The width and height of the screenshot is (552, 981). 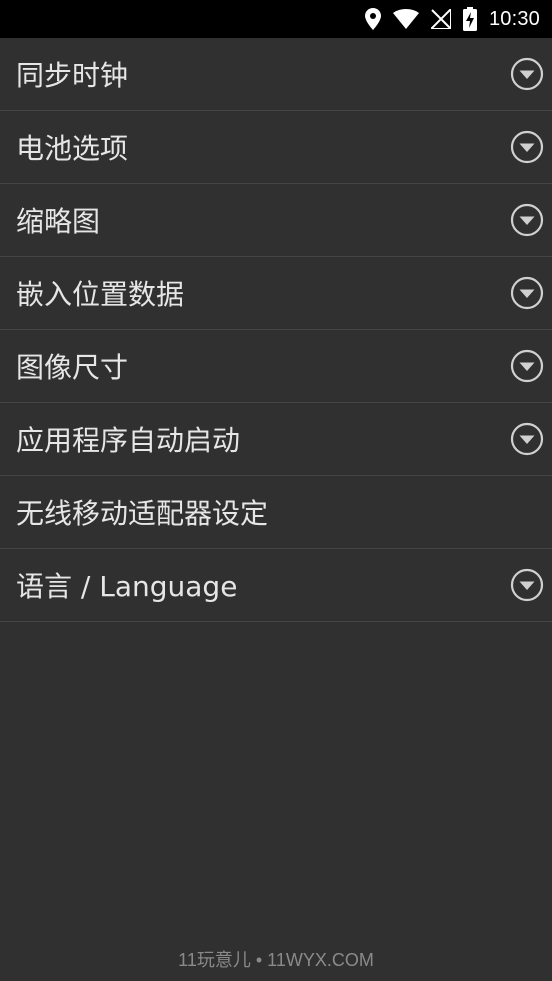 What do you see at coordinates (514, 18) in the screenshot?
I see `status-time: 10:30` at bounding box center [514, 18].